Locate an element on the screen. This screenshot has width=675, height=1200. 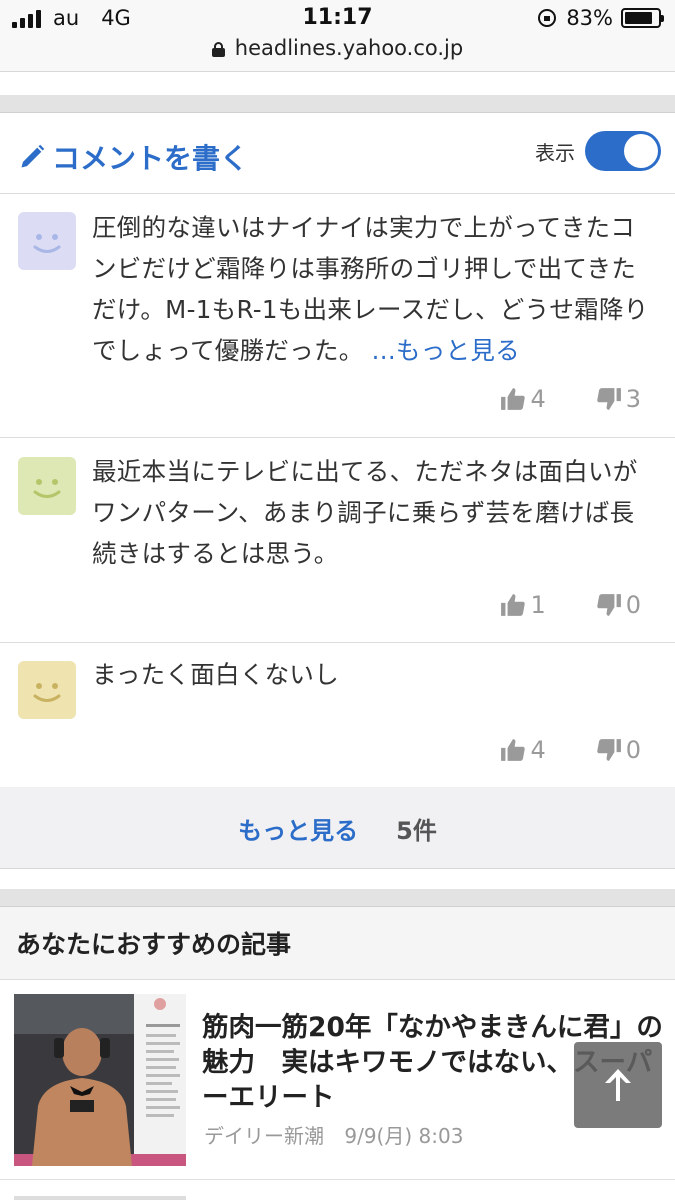
display-toggle-label: 表示 is located at coordinates (555, 152).